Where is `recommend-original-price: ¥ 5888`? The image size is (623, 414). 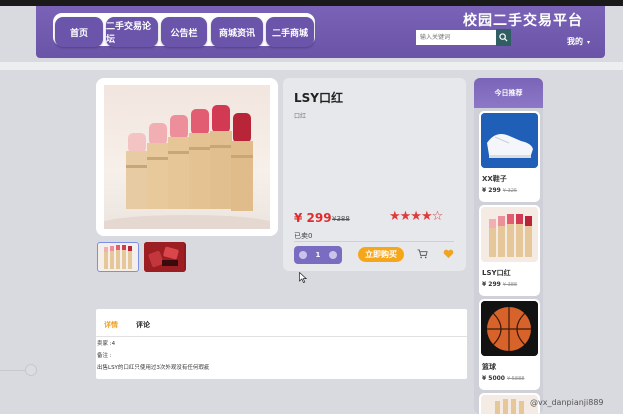
recommend-original-price: ¥ 5888 is located at coordinates (515, 379).